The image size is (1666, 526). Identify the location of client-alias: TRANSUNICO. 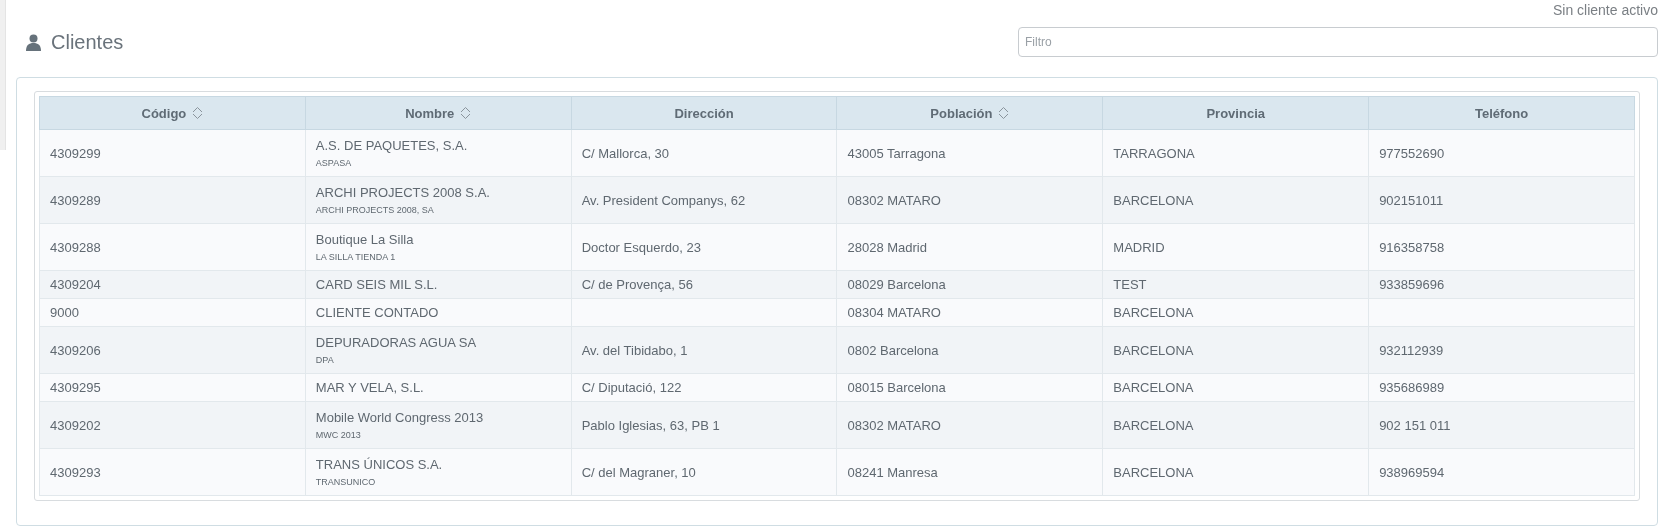
(346, 482).